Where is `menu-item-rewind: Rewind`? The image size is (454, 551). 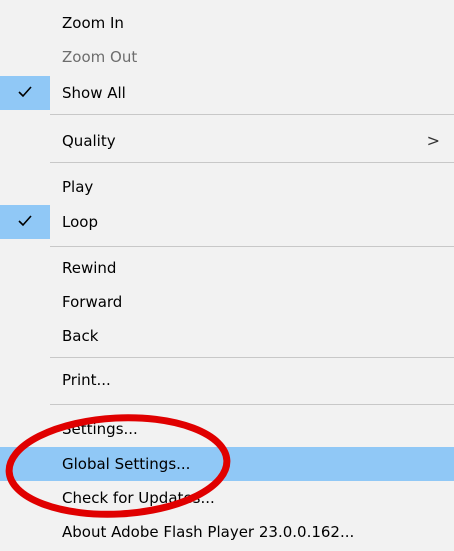
menu-item-rewind: Rewind is located at coordinates (227, 268).